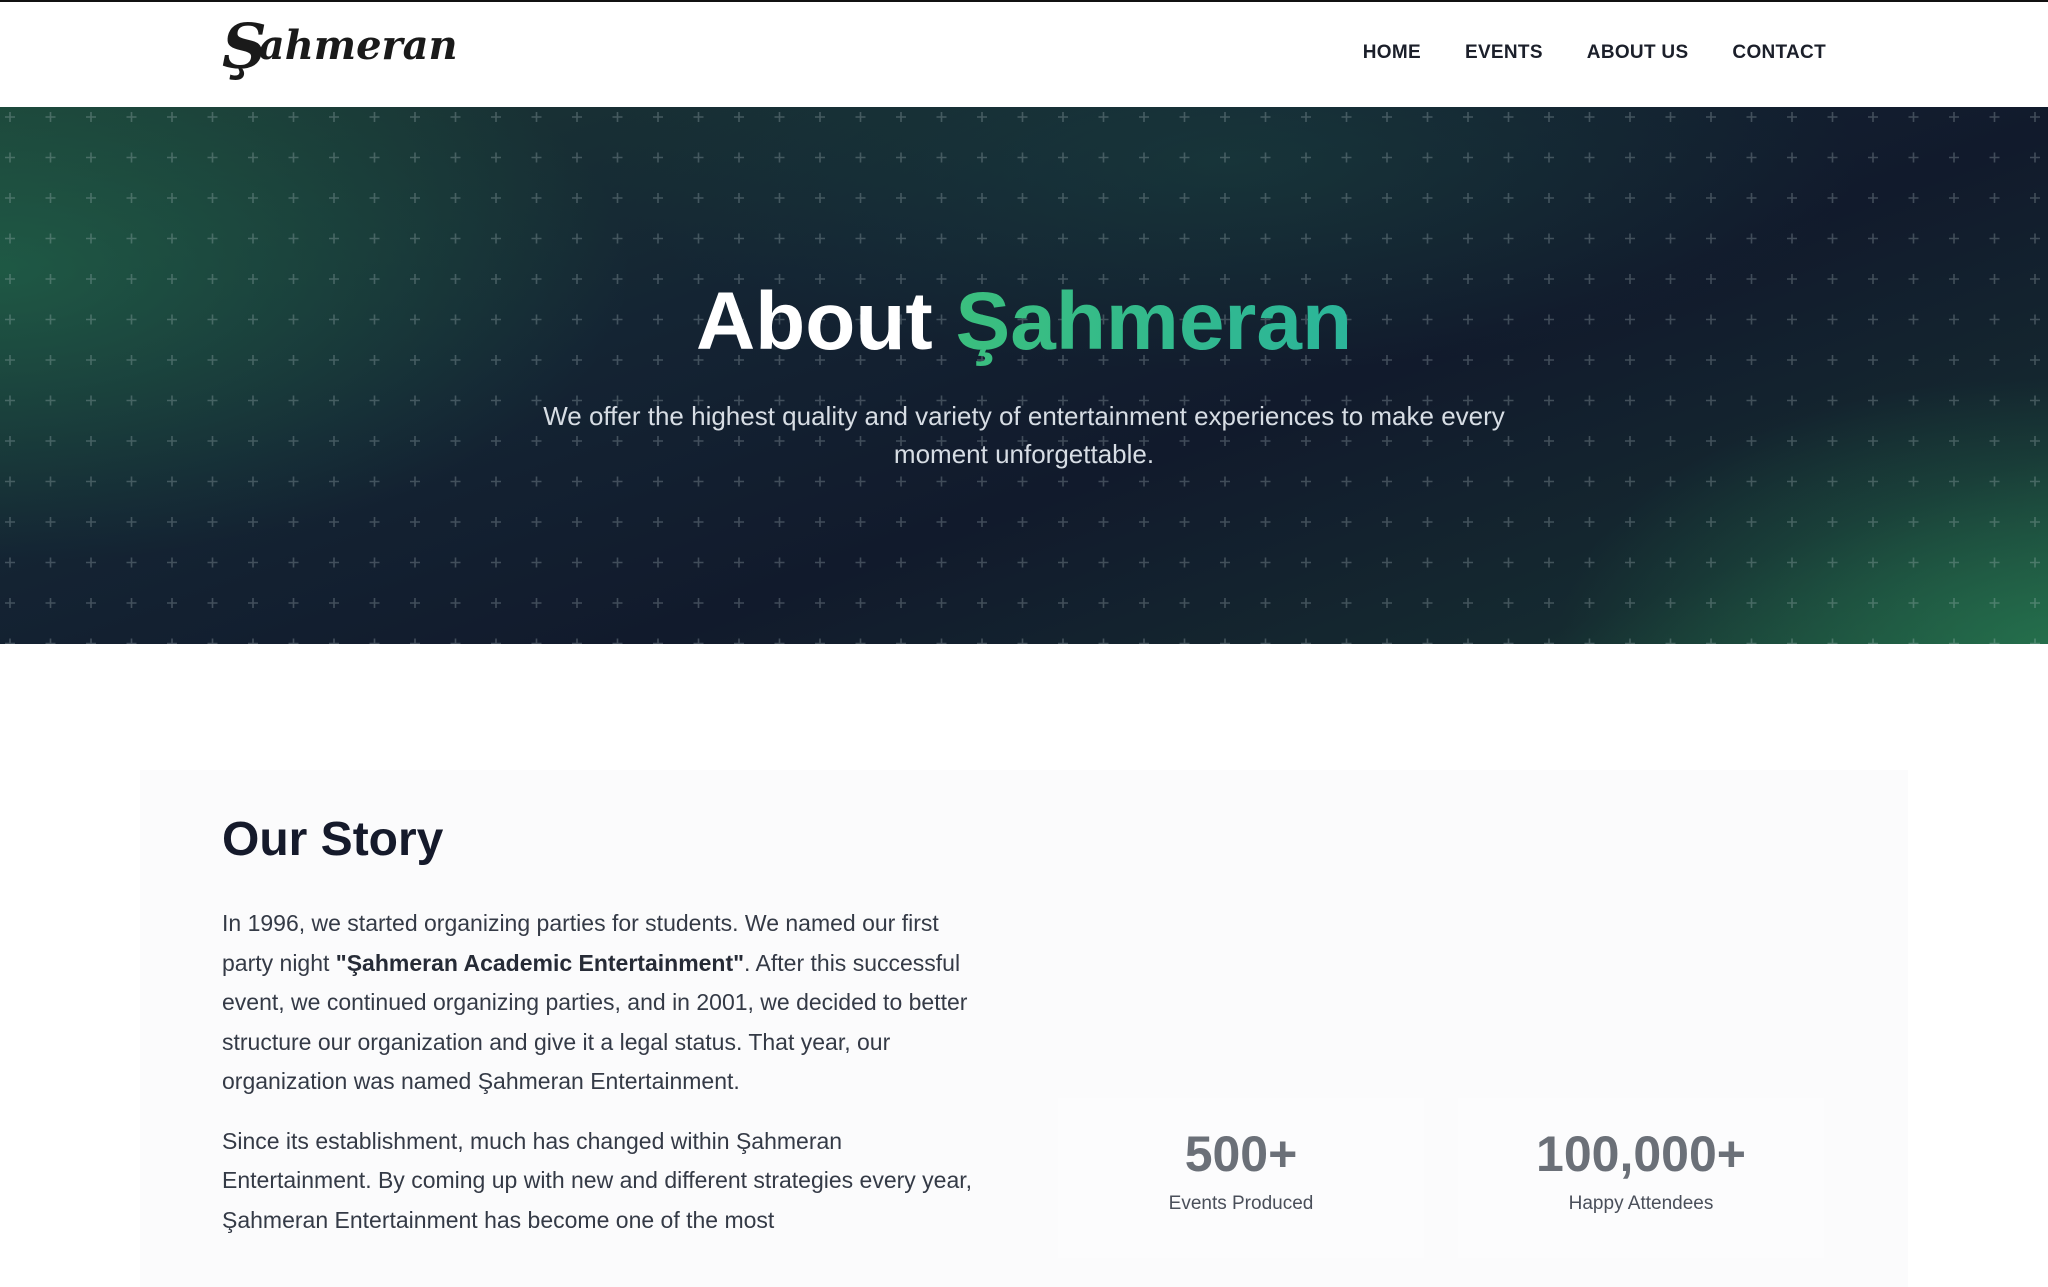 The height and width of the screenshot is (1287, 2048). Describe the element at coordinates (1641, 1154) in the screenshot. I see `stat-value: 100,000+` at that location.